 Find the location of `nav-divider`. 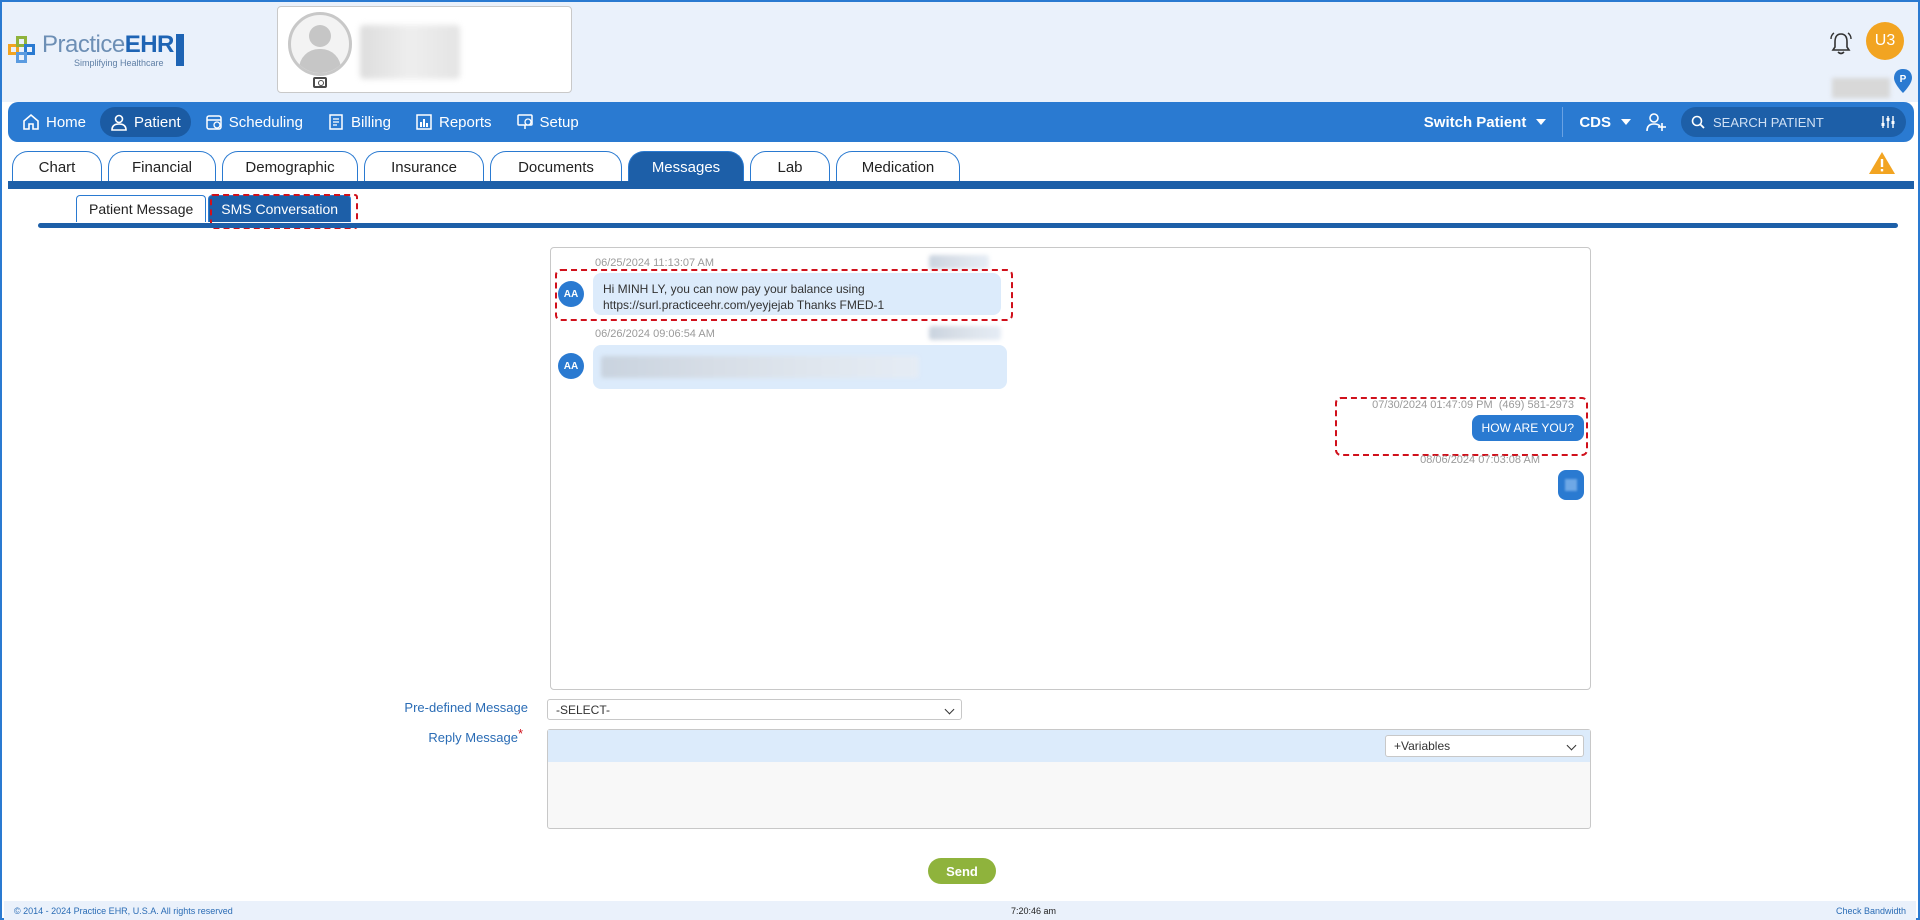

nav-divider is located at coordinates (1563, 122).